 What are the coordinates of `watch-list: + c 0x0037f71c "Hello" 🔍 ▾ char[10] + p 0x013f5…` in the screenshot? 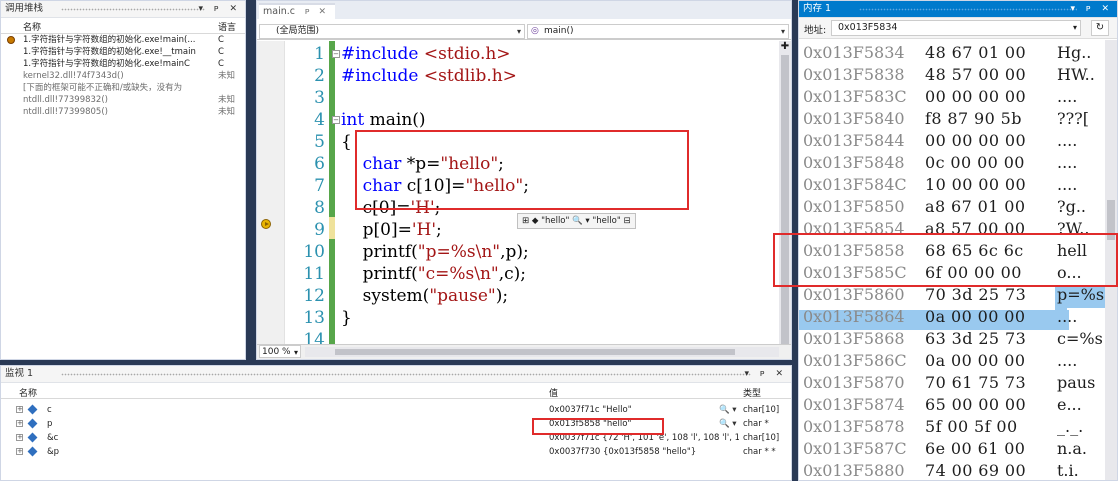 It's located at (396, 429).